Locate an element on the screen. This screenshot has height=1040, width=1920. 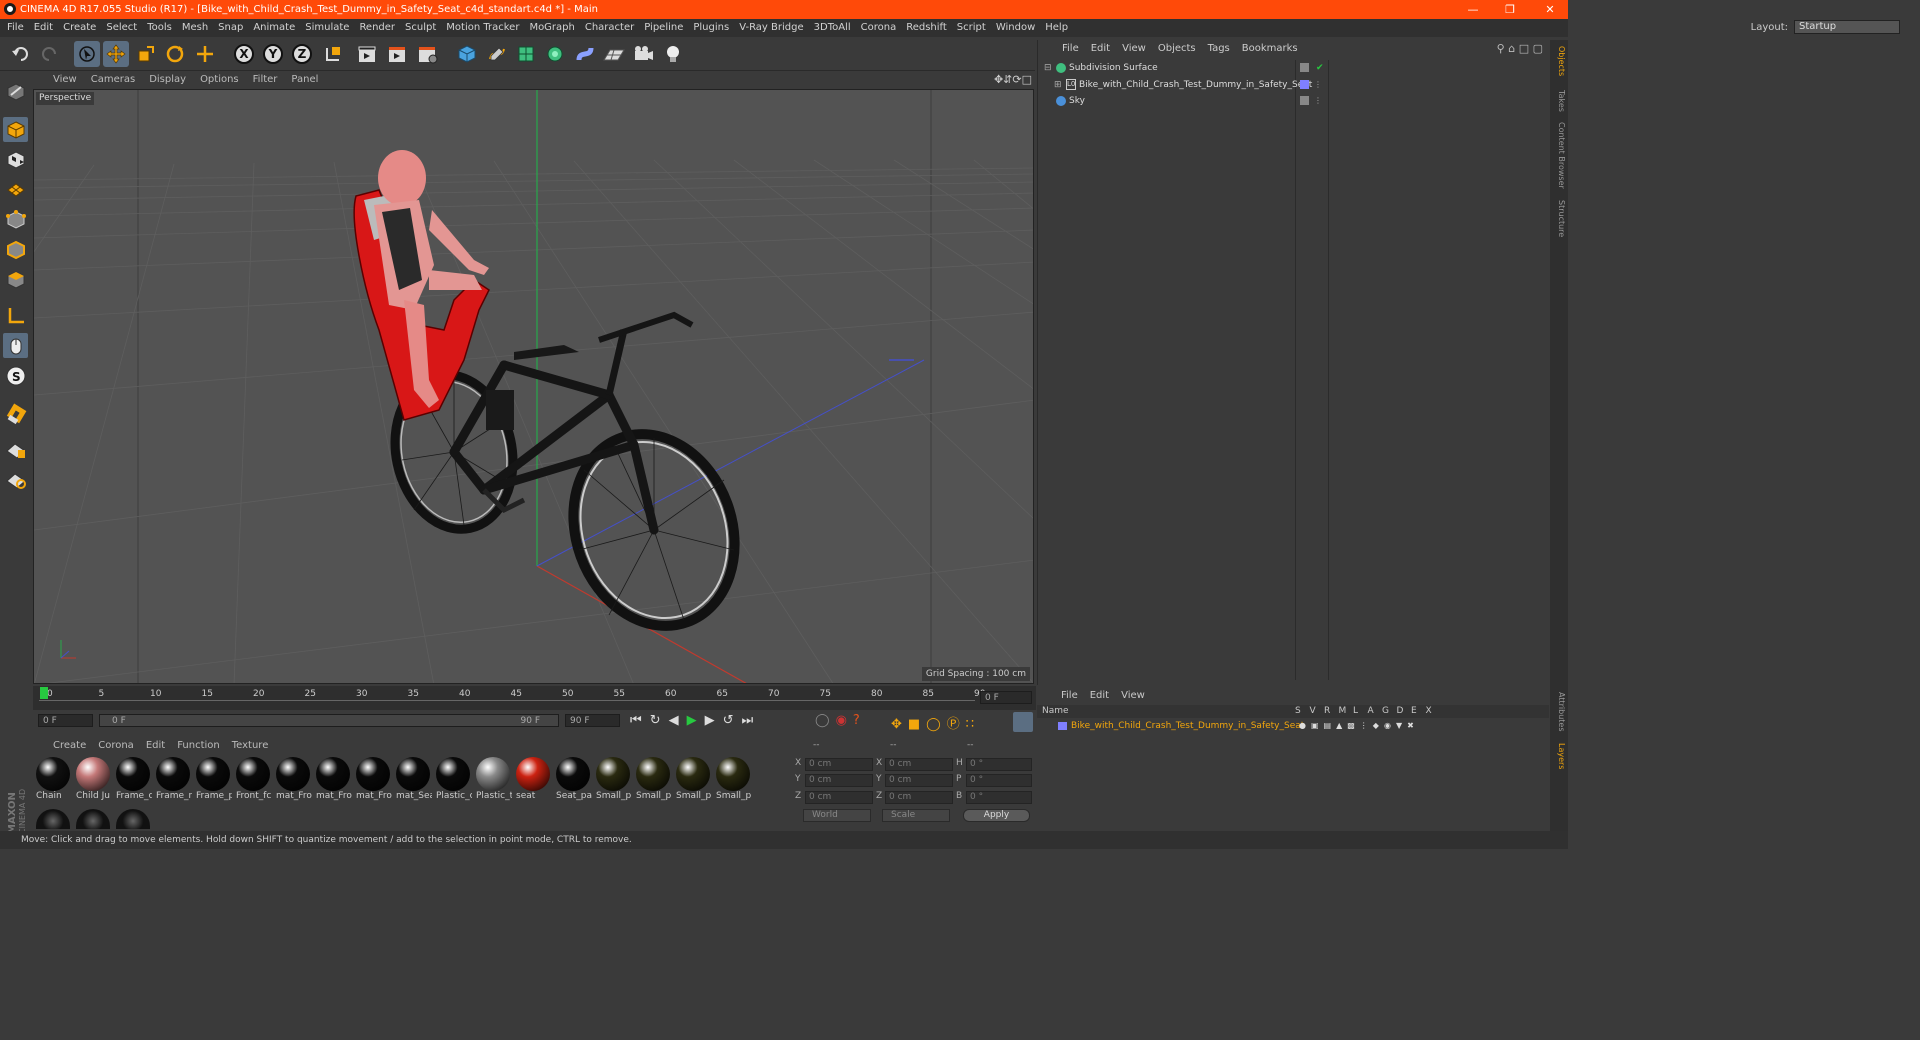
axis-mode-icon is located at coordinates (15, 315).